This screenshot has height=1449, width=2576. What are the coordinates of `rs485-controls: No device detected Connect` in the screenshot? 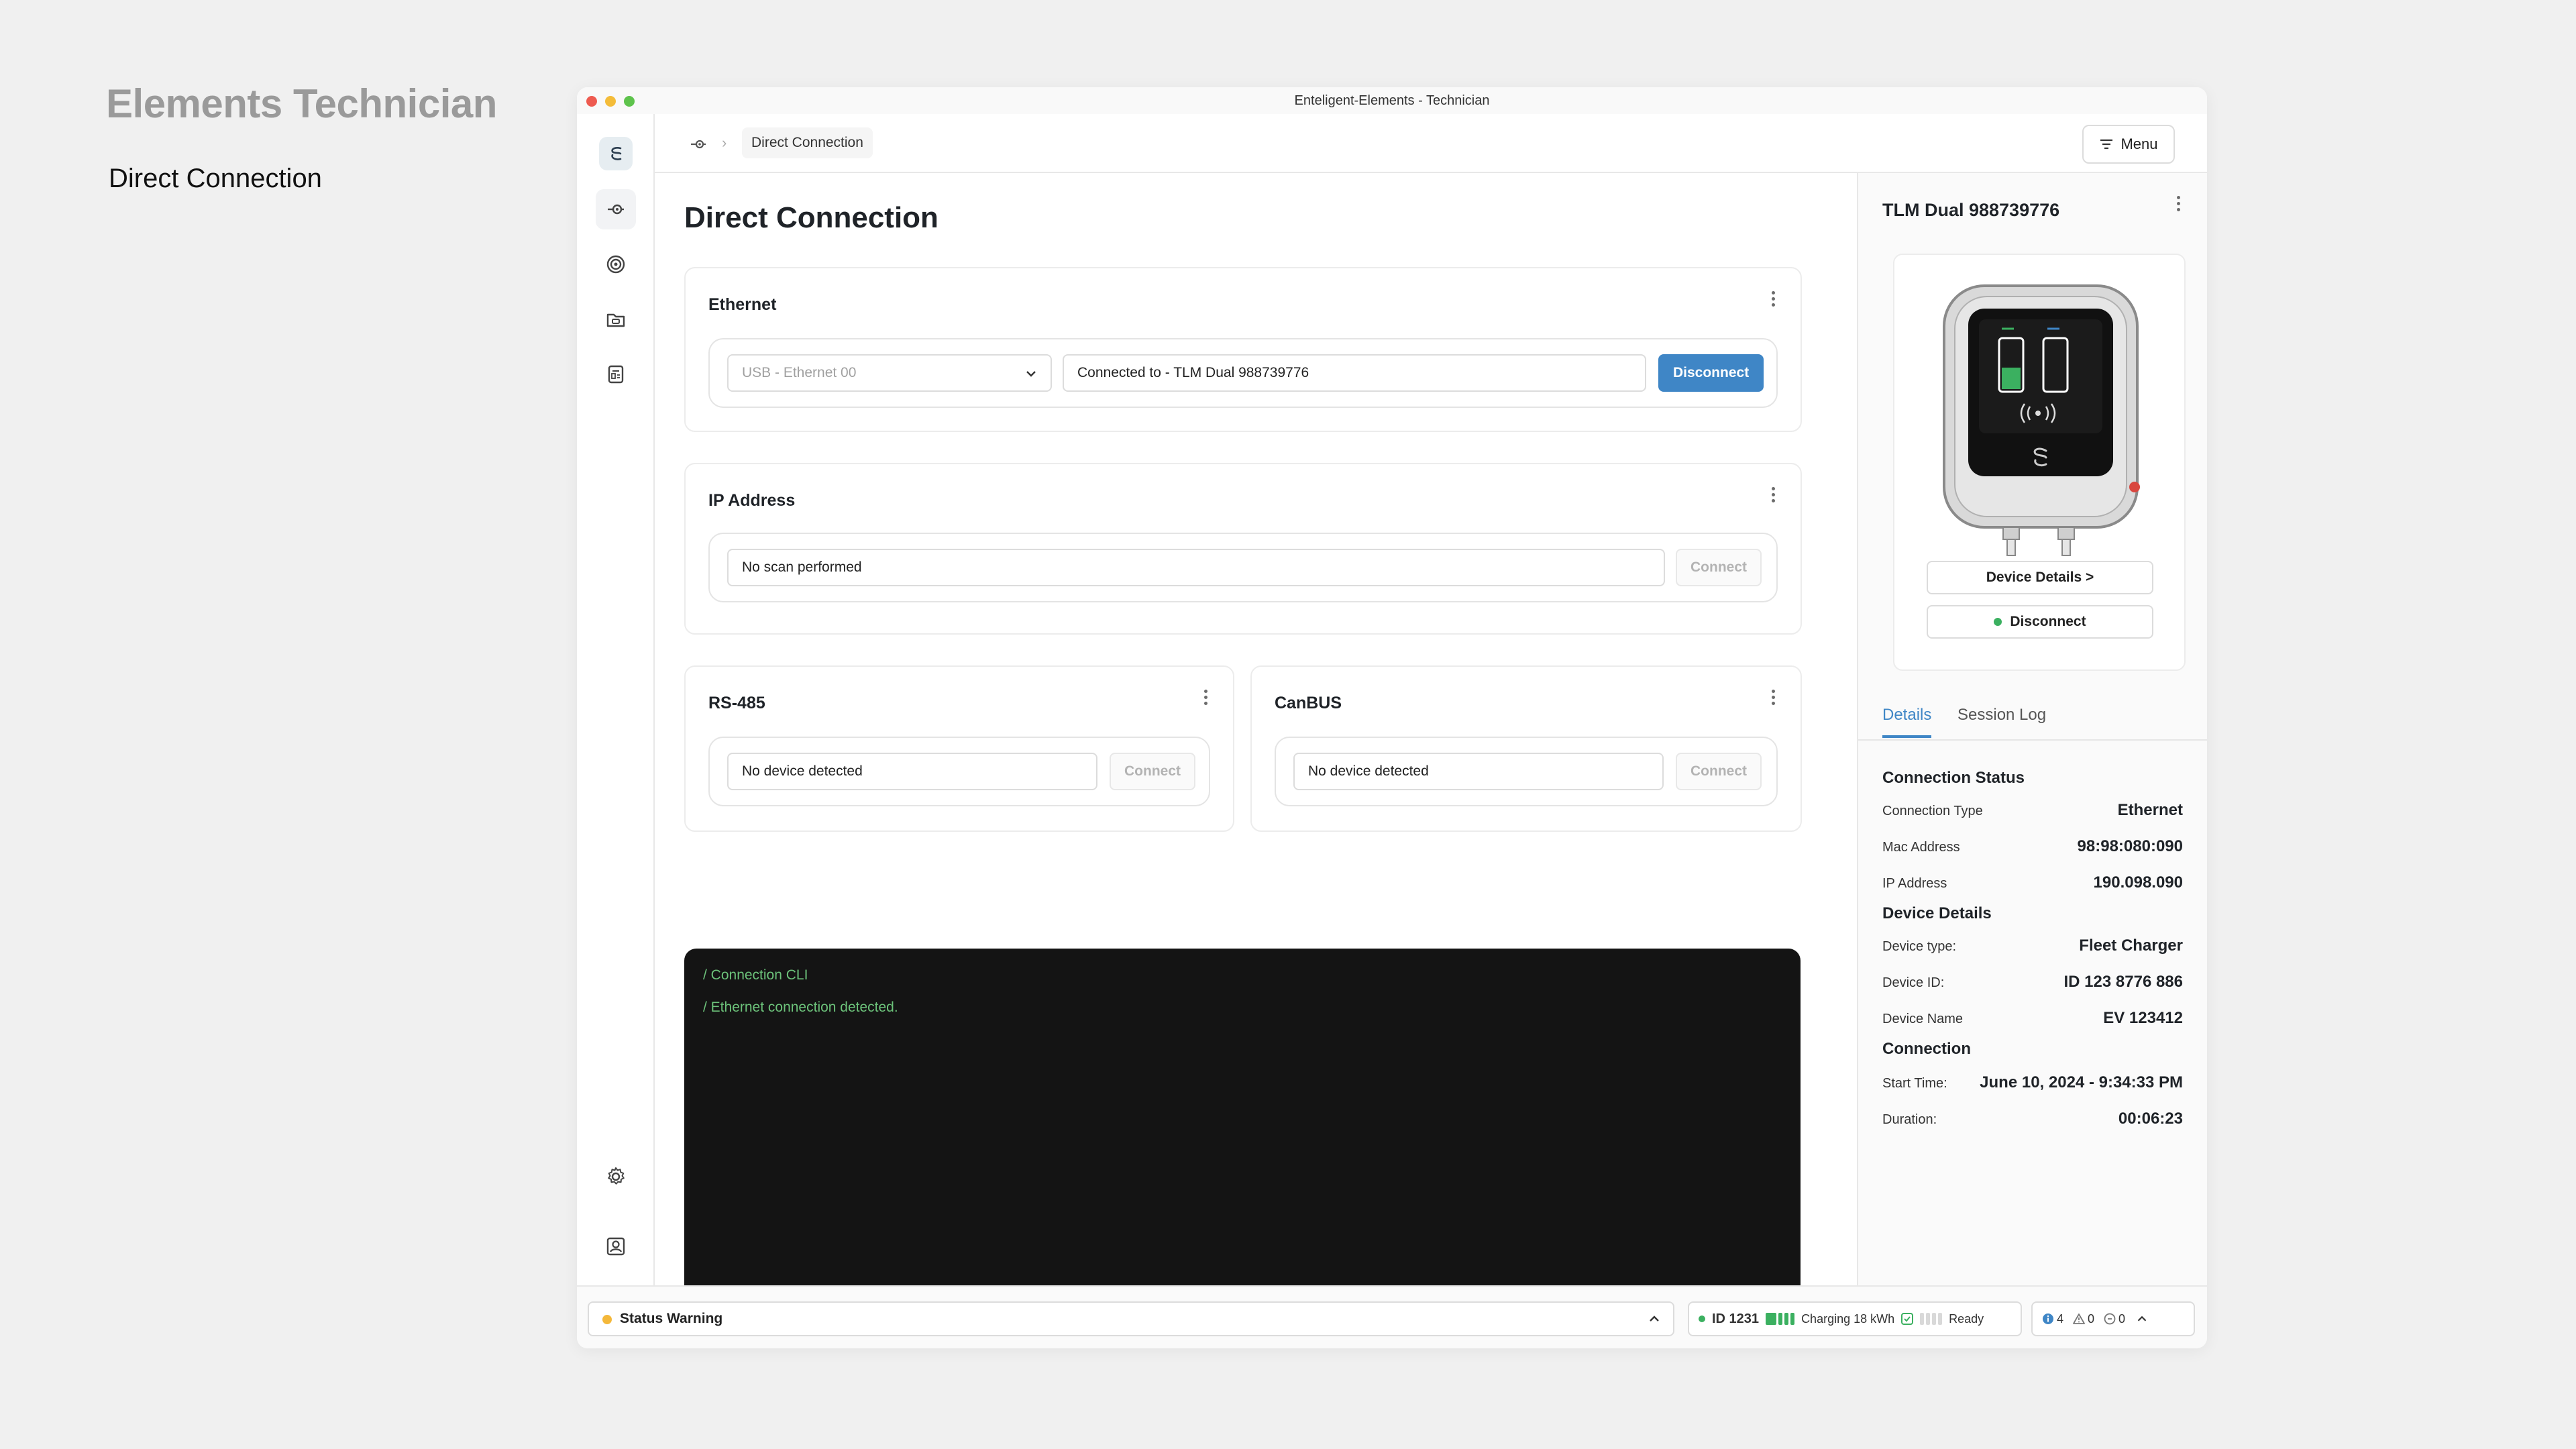 It's located at (959, 771).